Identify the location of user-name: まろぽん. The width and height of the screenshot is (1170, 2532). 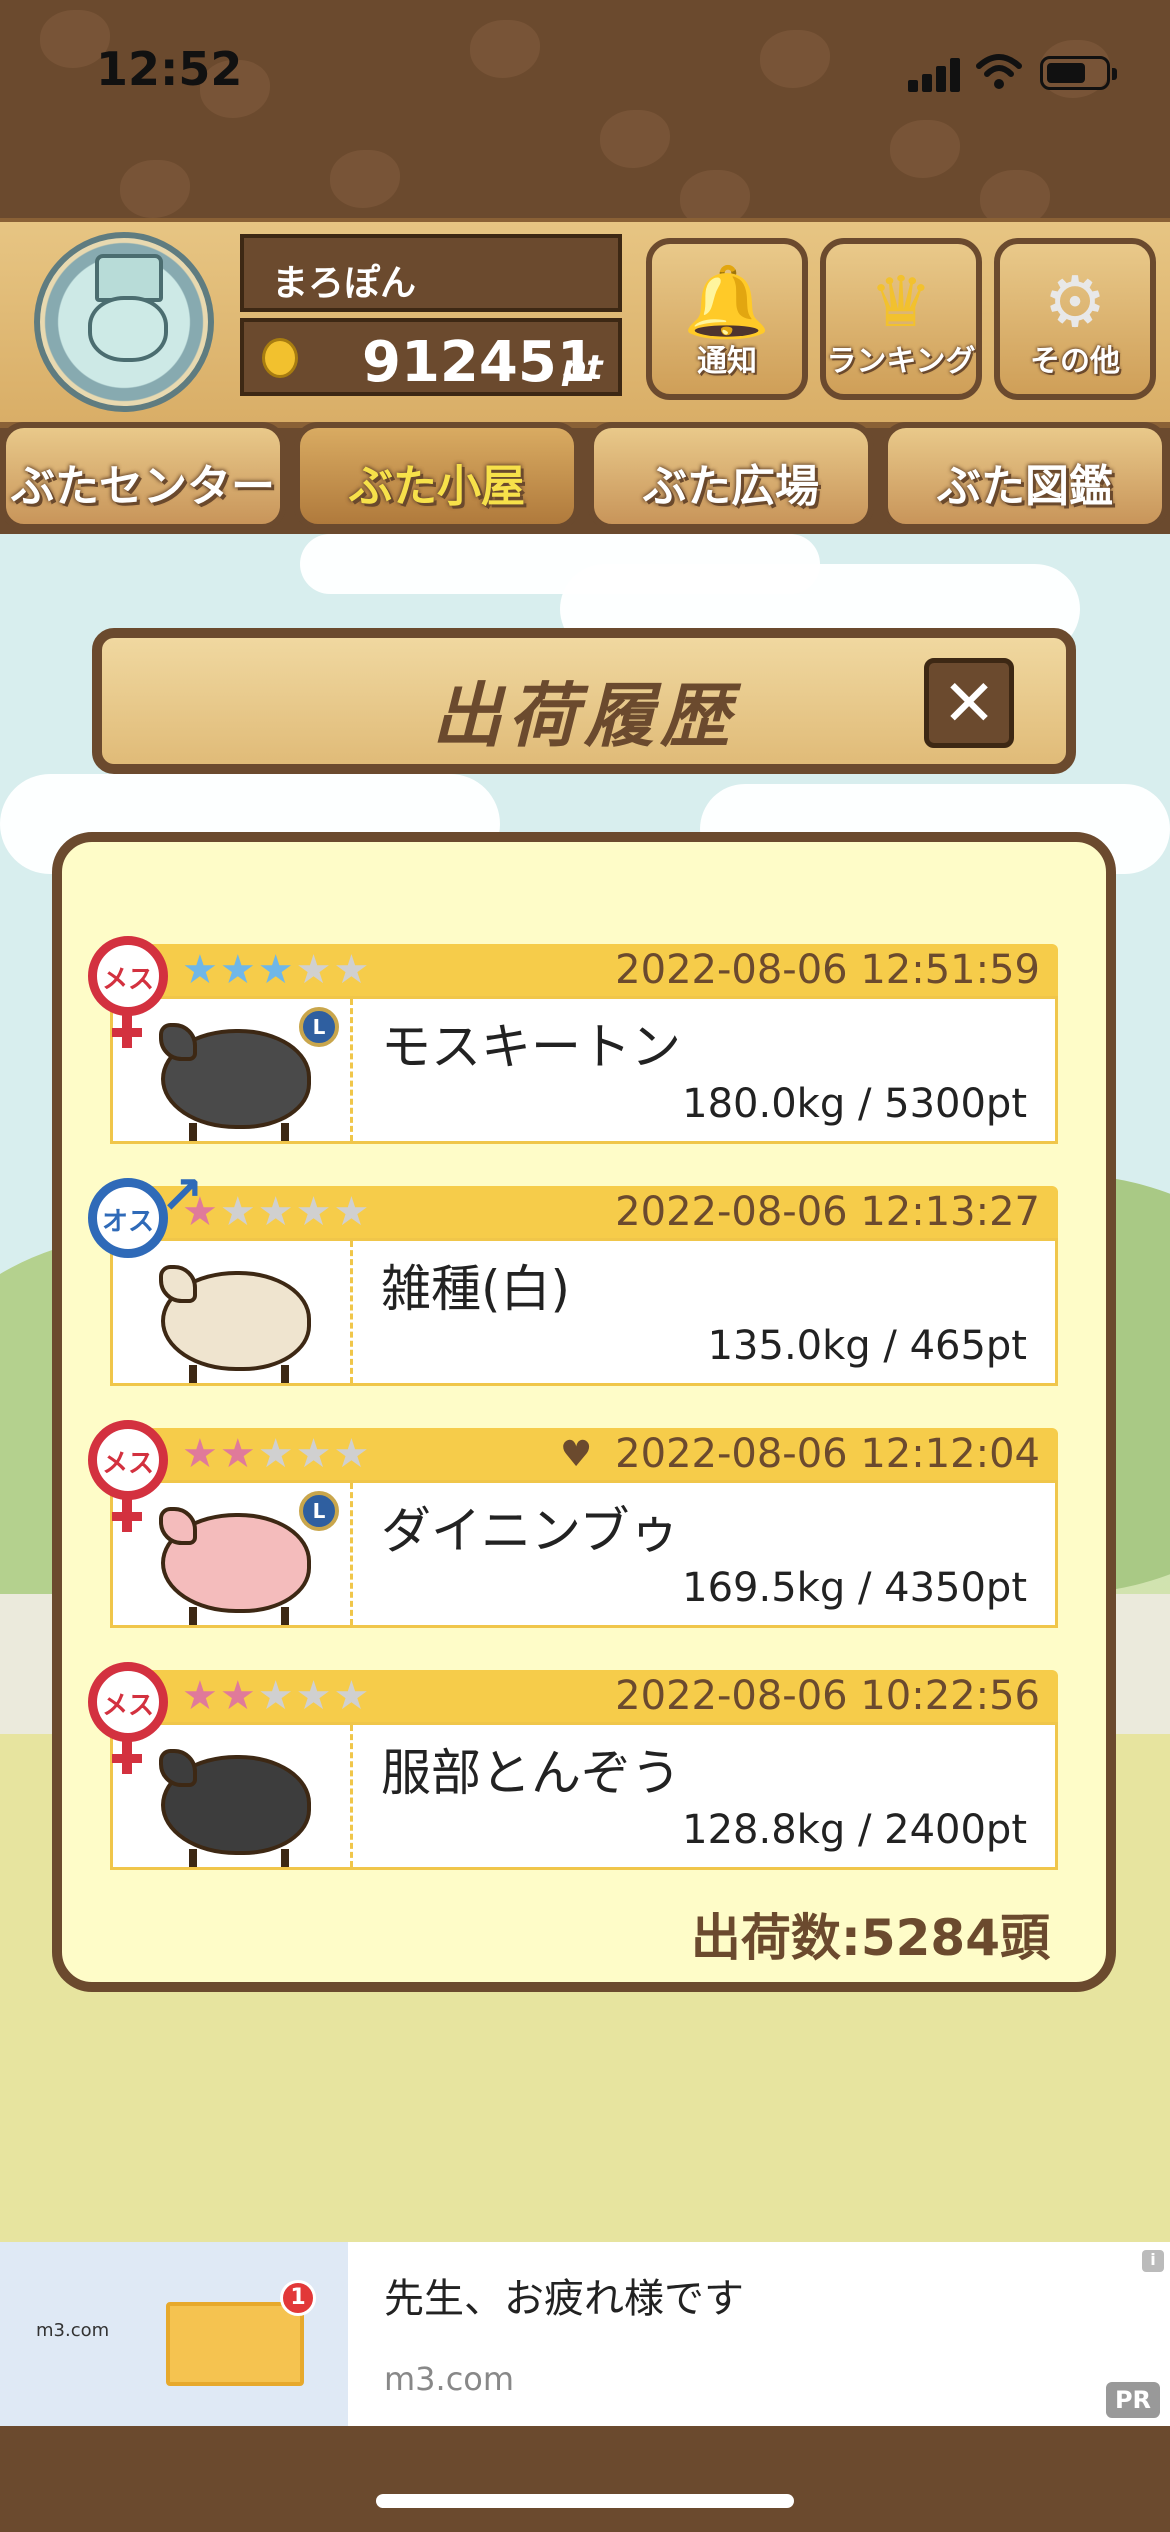
(344, 283).